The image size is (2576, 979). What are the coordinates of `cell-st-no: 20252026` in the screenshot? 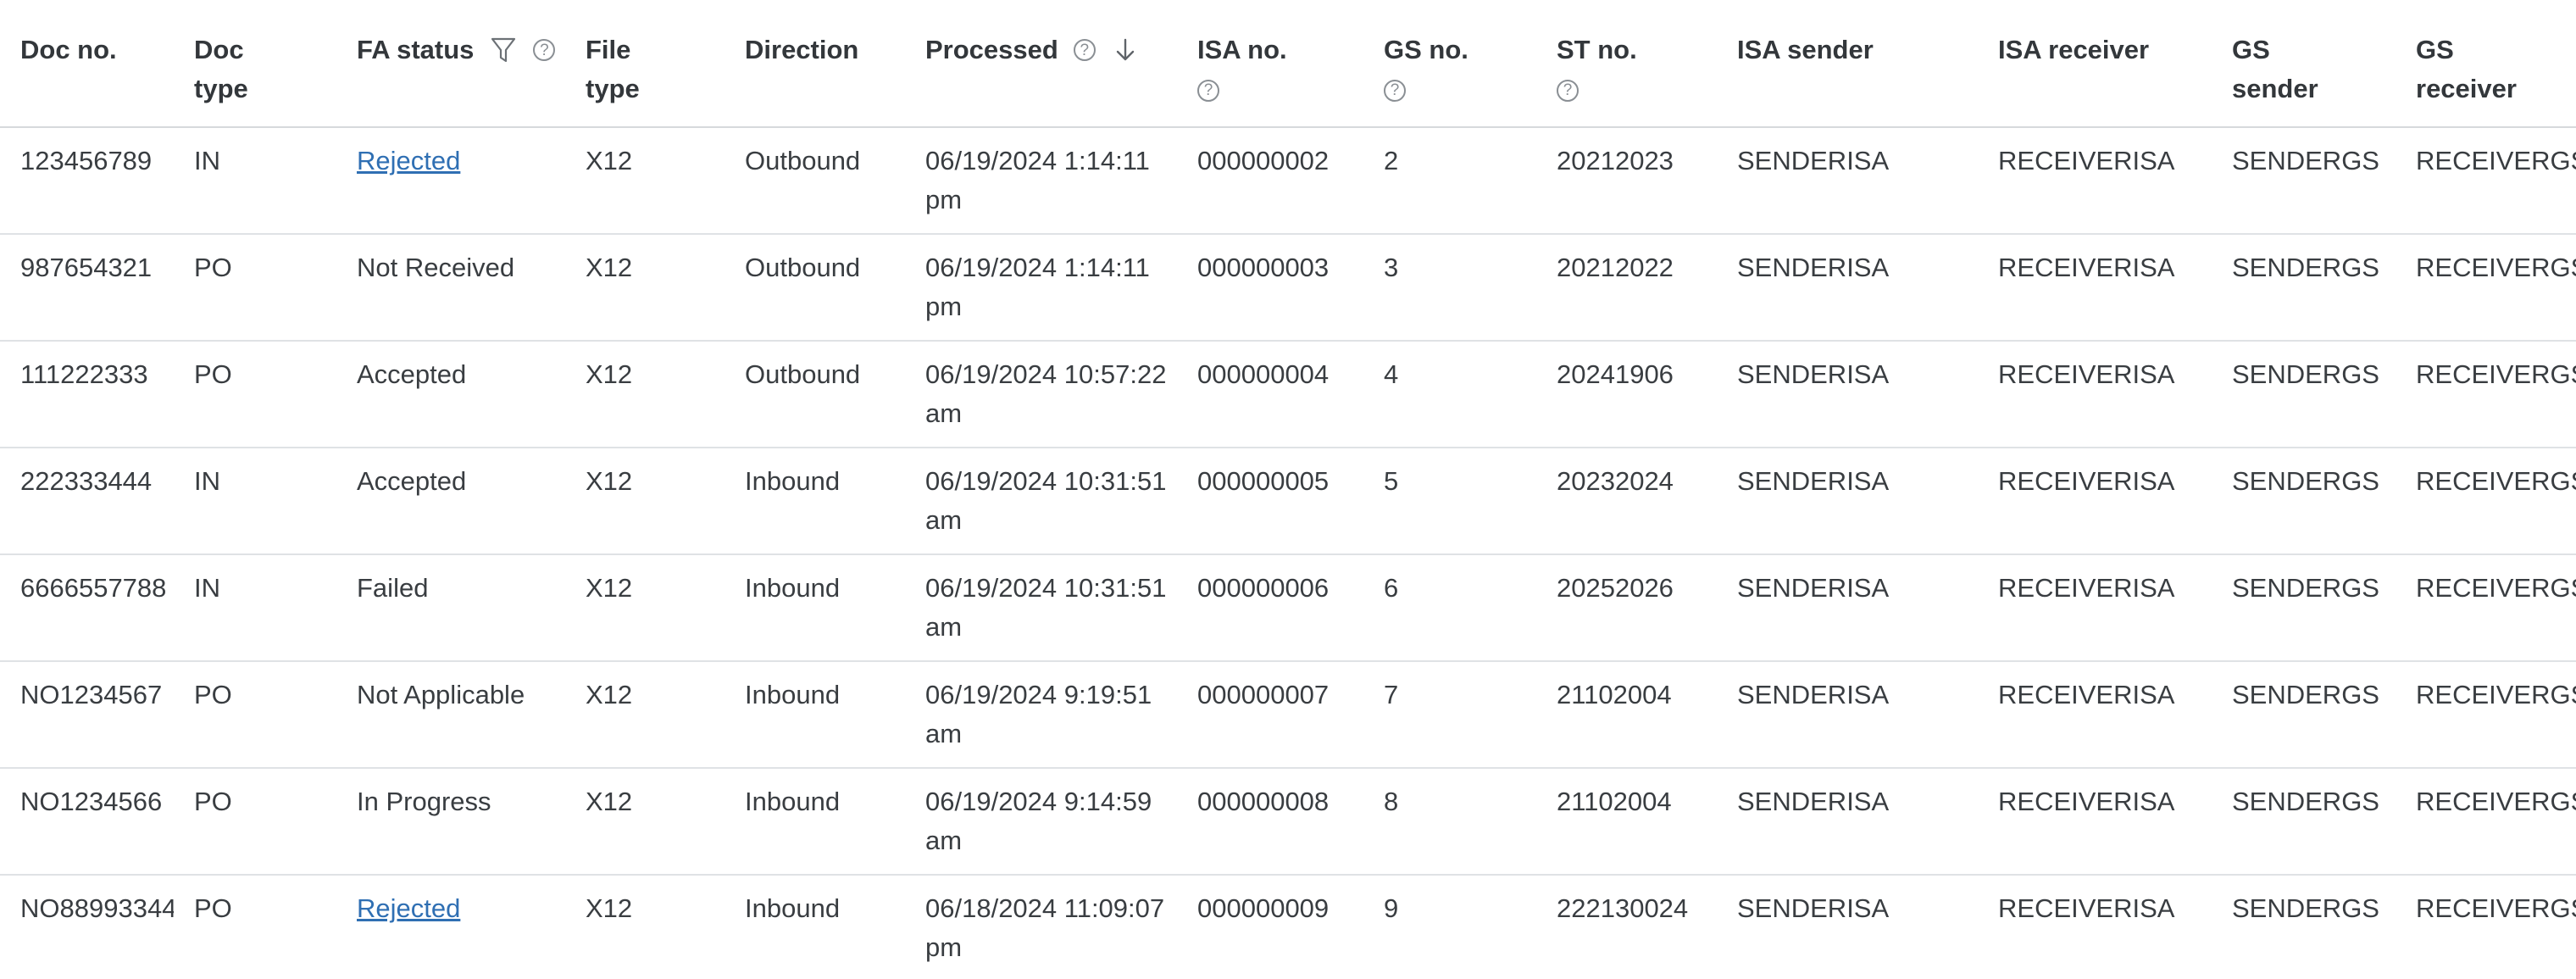 It's located at (1626, 608).